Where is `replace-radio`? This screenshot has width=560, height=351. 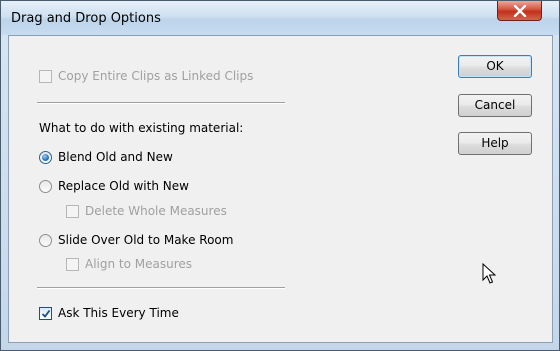
replace-radio is located at coordinates (45, 186).